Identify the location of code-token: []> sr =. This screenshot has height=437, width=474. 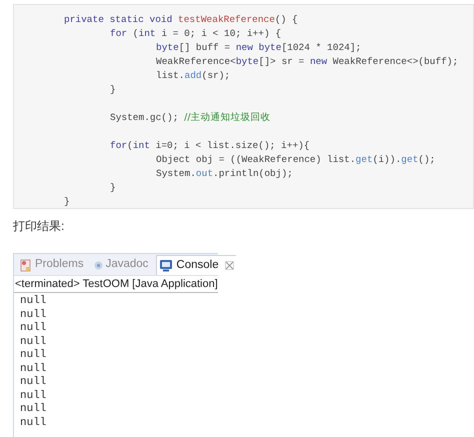
(282, 62).